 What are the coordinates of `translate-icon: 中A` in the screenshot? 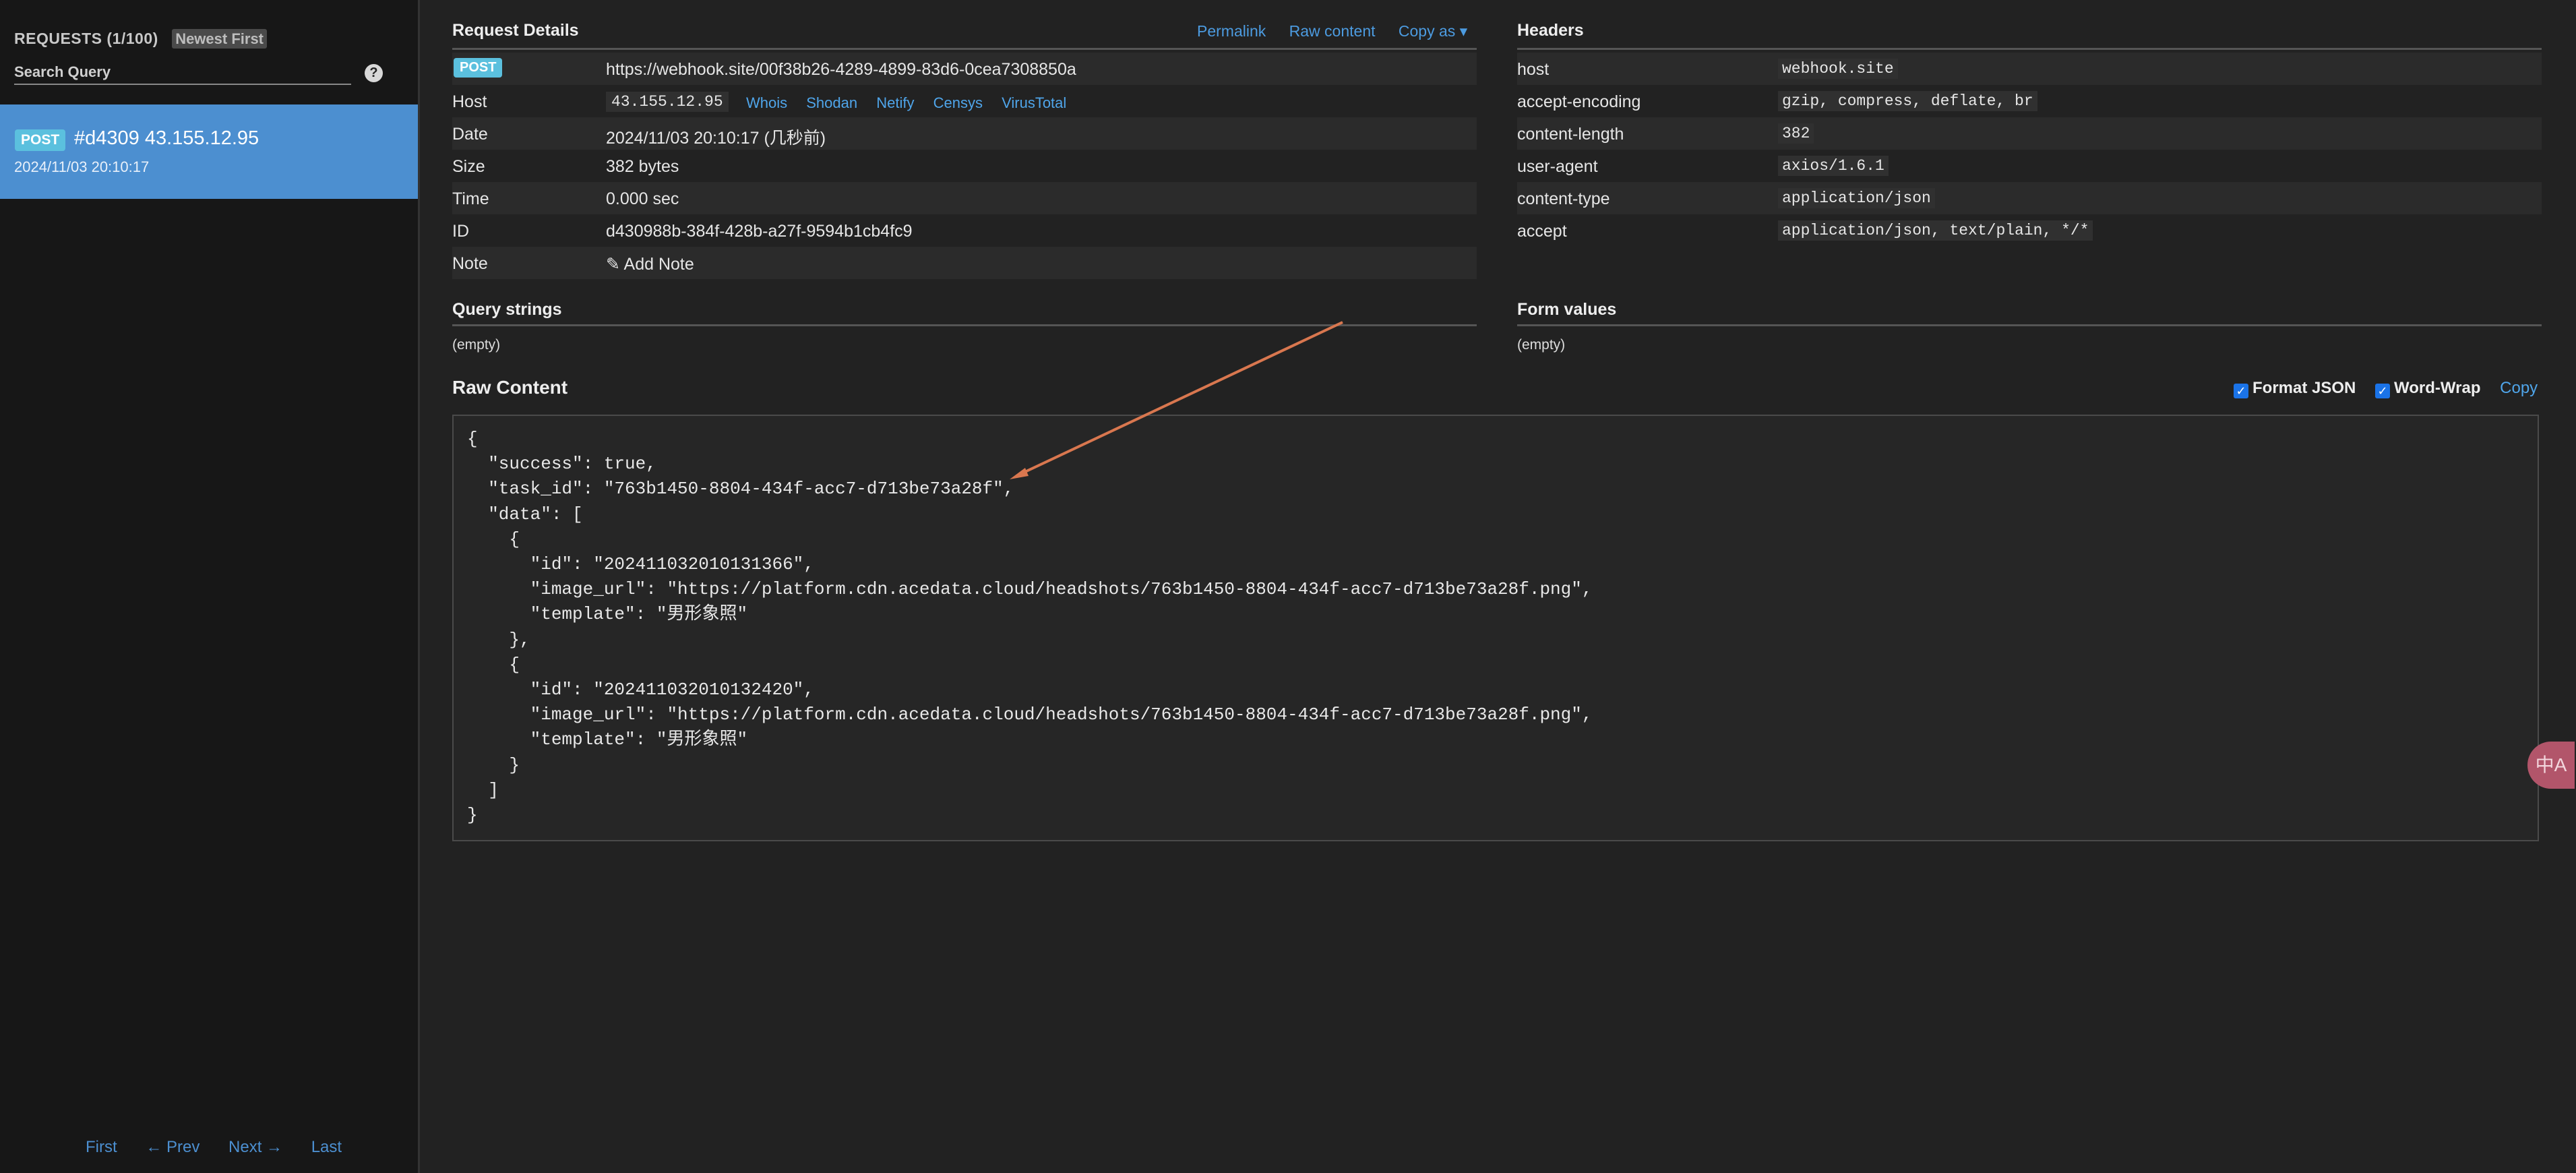 It's located at (2551, 765).